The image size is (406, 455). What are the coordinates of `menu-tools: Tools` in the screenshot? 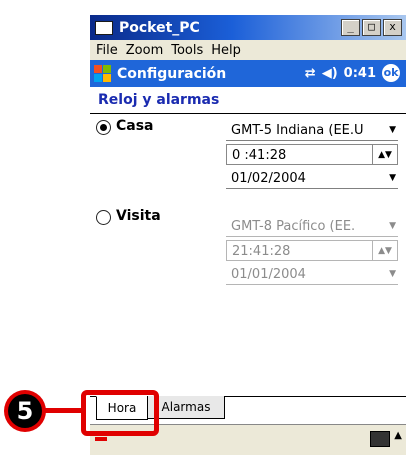 It's located at (187, 50).